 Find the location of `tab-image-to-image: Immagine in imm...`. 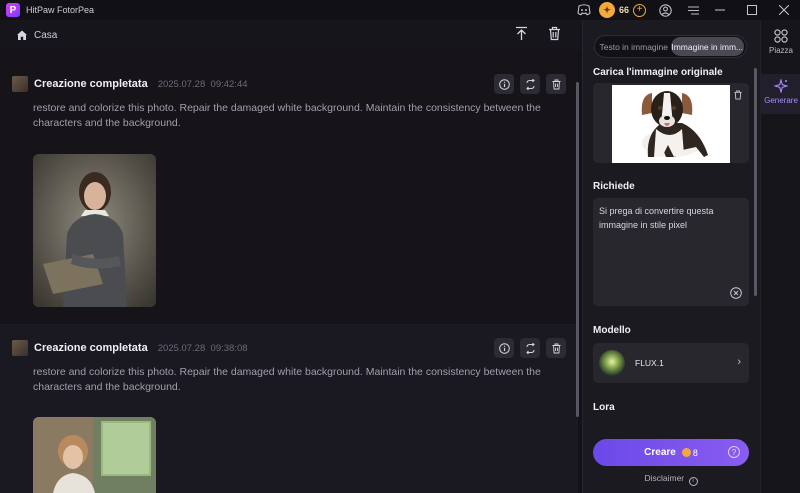

tab-image-to-image: Immagine in imm... is located at coordinates (707, 46).